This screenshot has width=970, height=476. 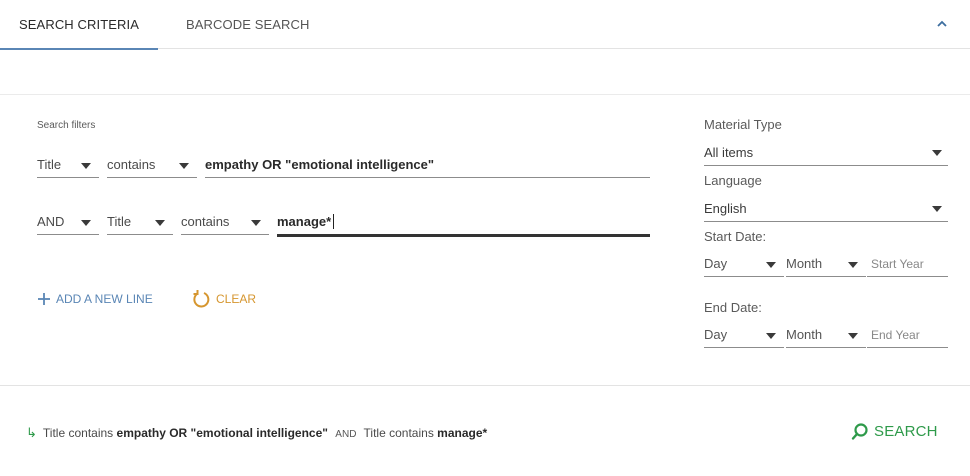 What do you see at coordinates (744, 335) in the screenshot?
I see `end-day-select: Day` at bounding box center [744, 335].